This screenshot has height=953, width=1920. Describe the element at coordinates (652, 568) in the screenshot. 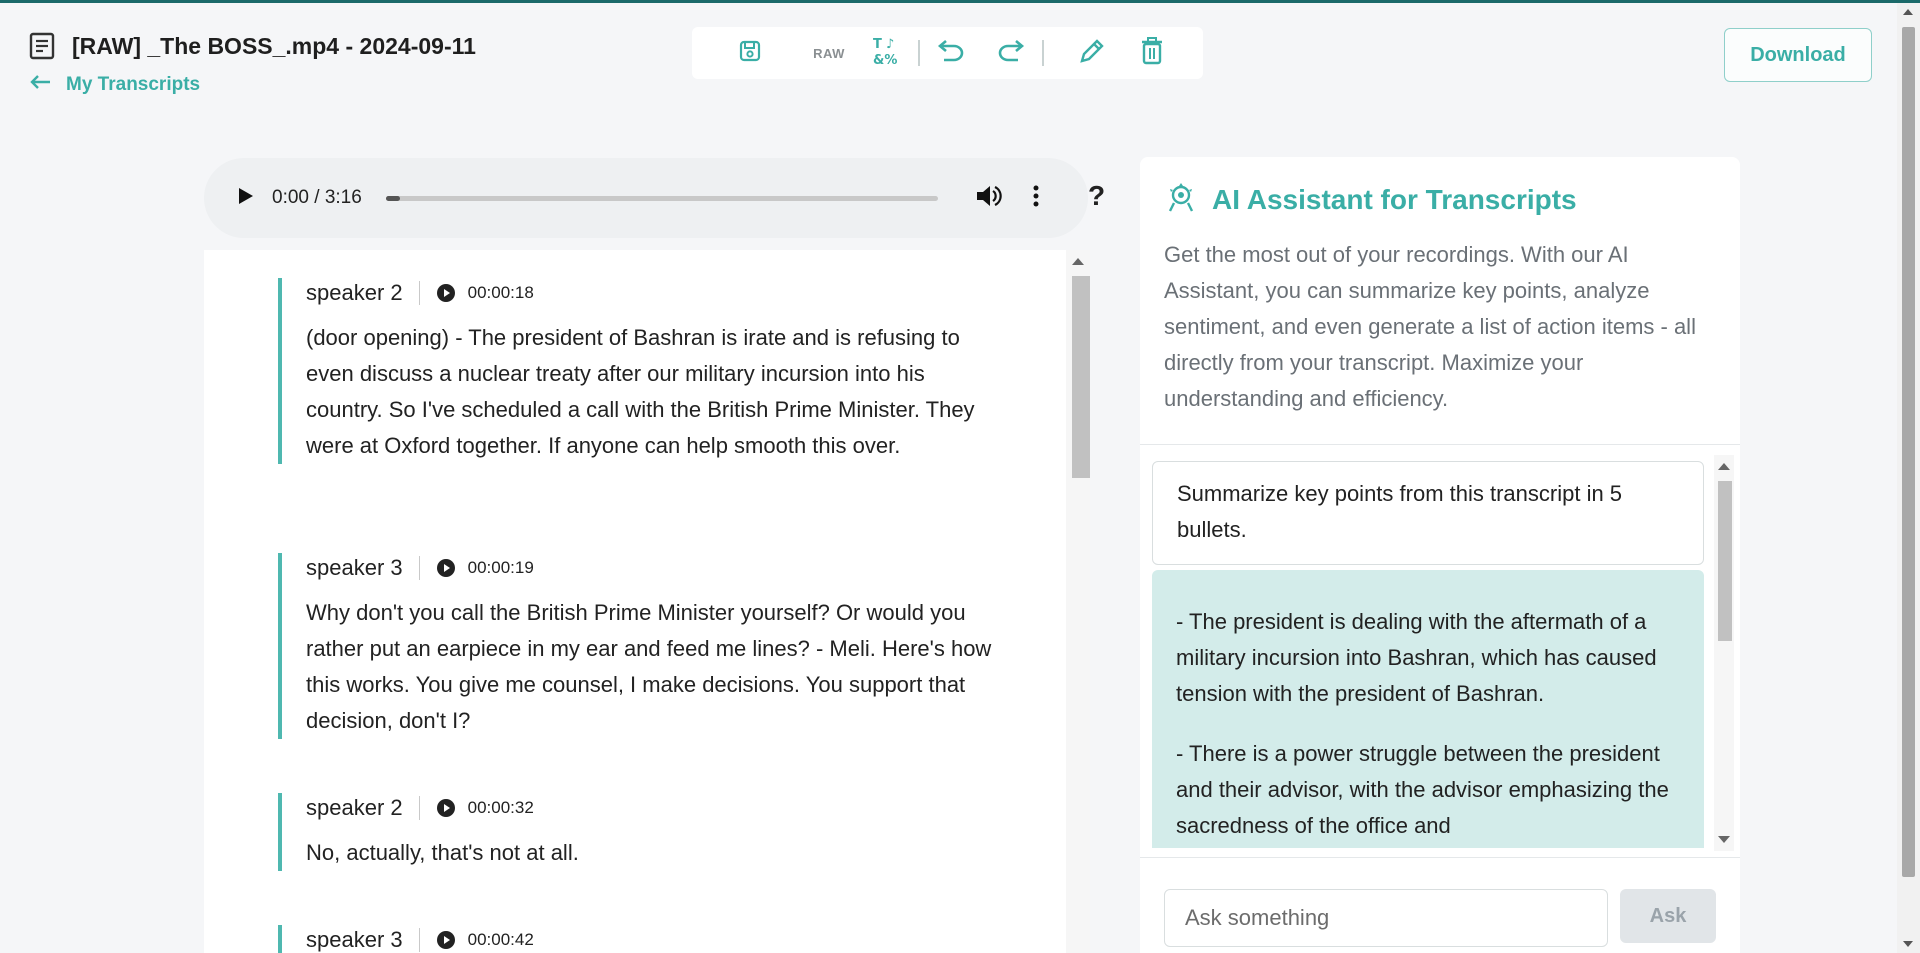

I see `segment-meta: speaker 3 00:00:19` at that location.